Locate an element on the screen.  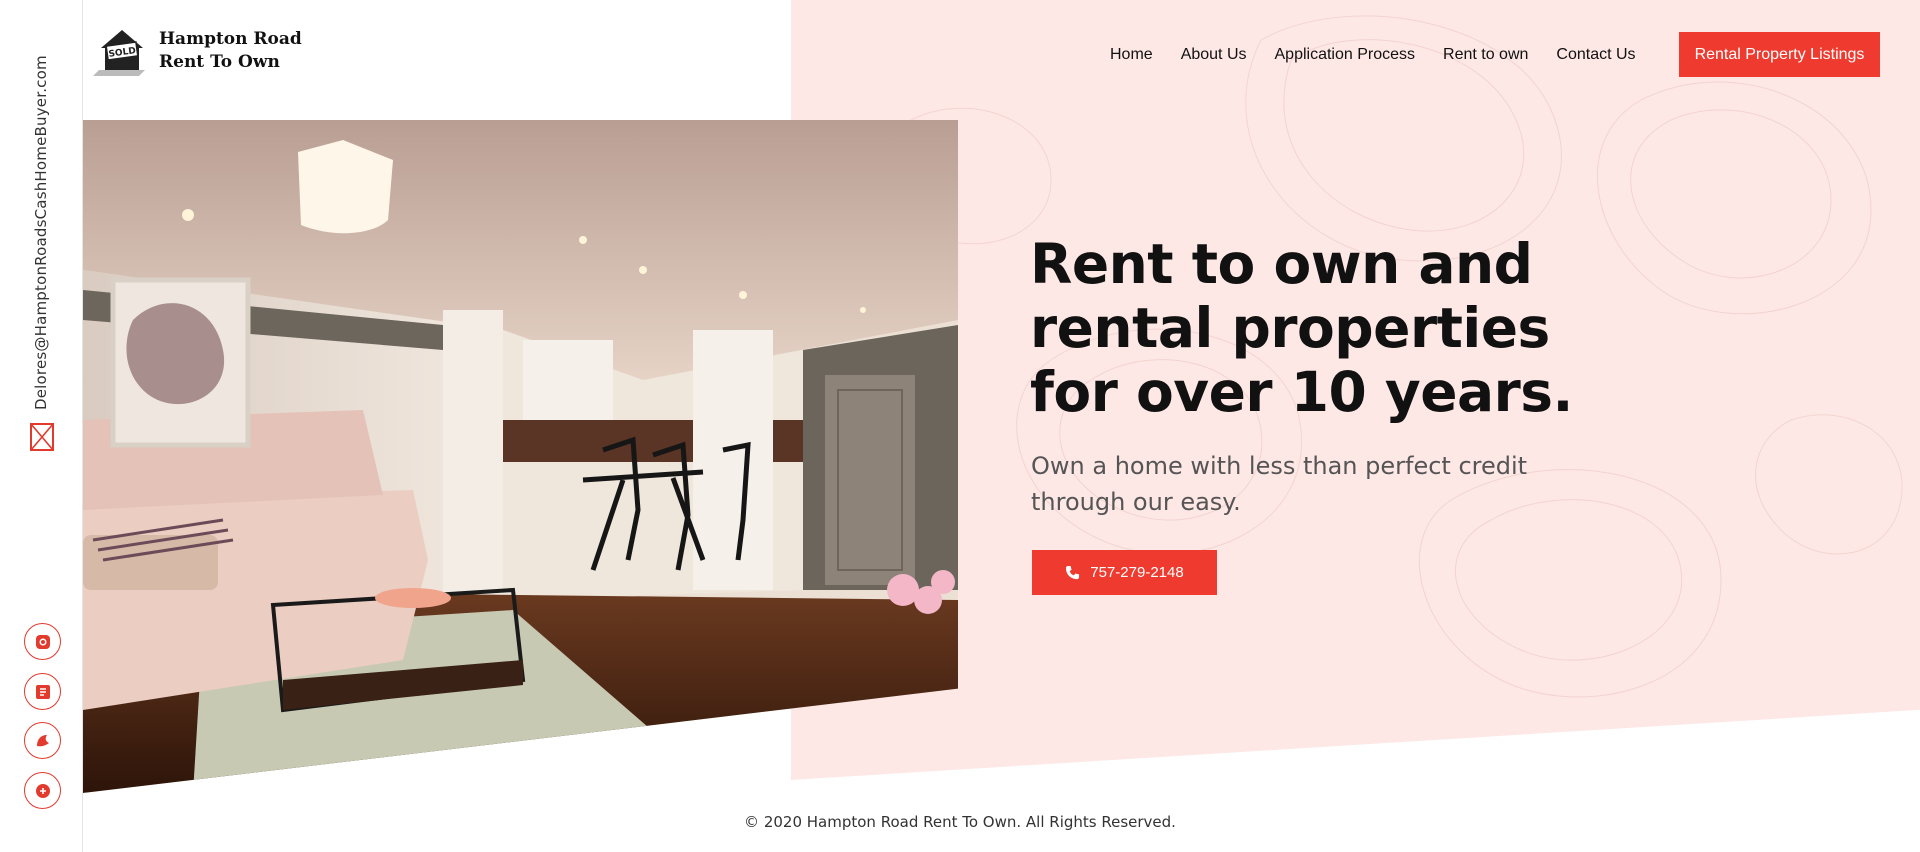
logo-text: Hampton Road Rent To Own is located at coordinates (230, 51).